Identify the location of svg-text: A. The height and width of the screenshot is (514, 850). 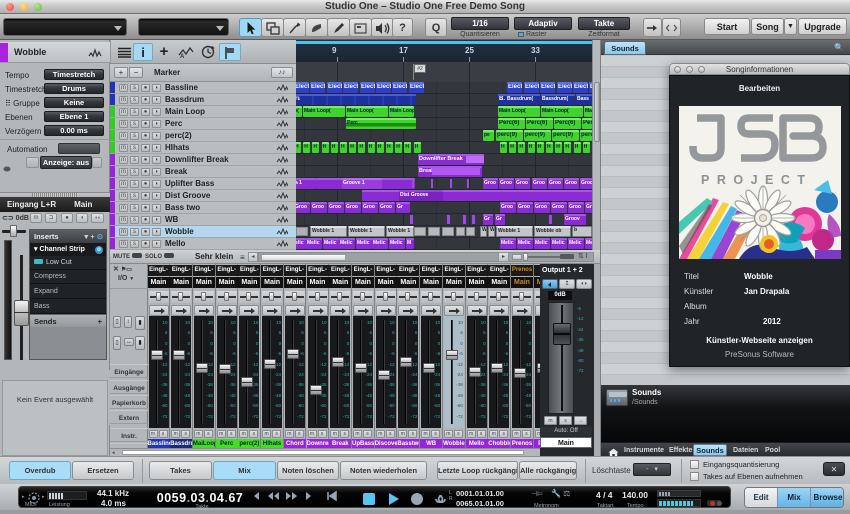
(182, 56).